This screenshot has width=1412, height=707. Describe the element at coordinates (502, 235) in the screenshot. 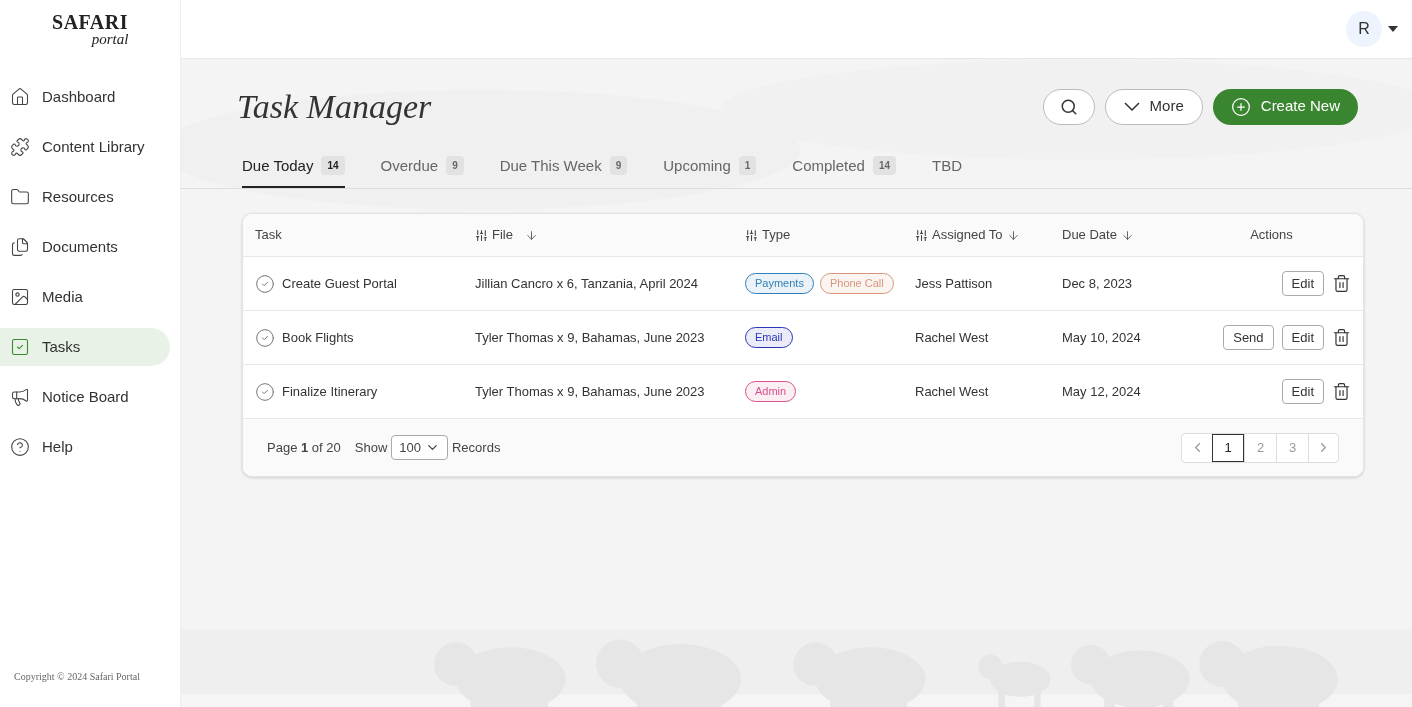

I see `column-header: File` at that location.